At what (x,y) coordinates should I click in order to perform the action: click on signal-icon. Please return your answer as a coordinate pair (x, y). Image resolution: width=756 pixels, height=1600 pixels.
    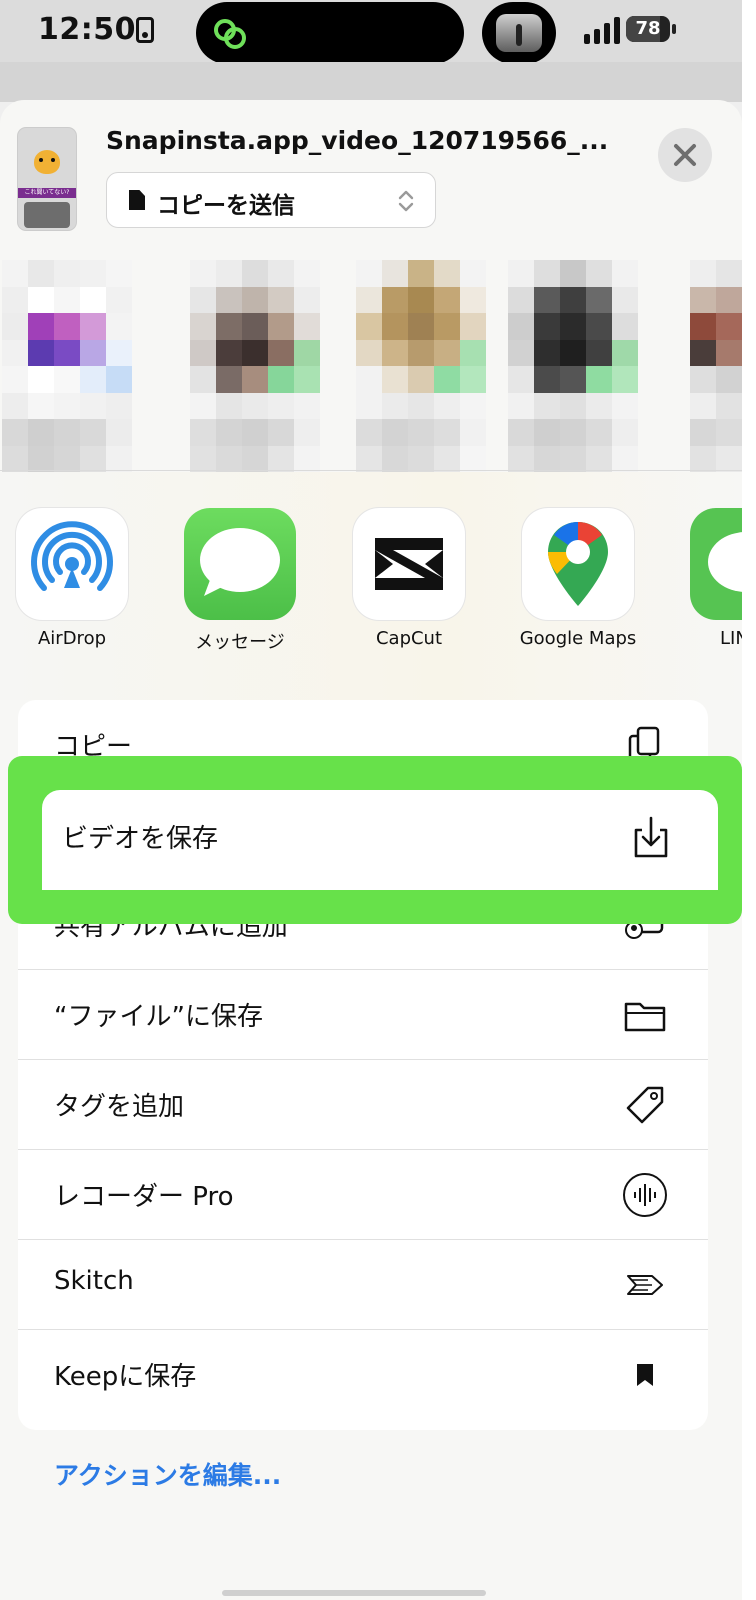
    Looking at the image, I should click on (602, 30).